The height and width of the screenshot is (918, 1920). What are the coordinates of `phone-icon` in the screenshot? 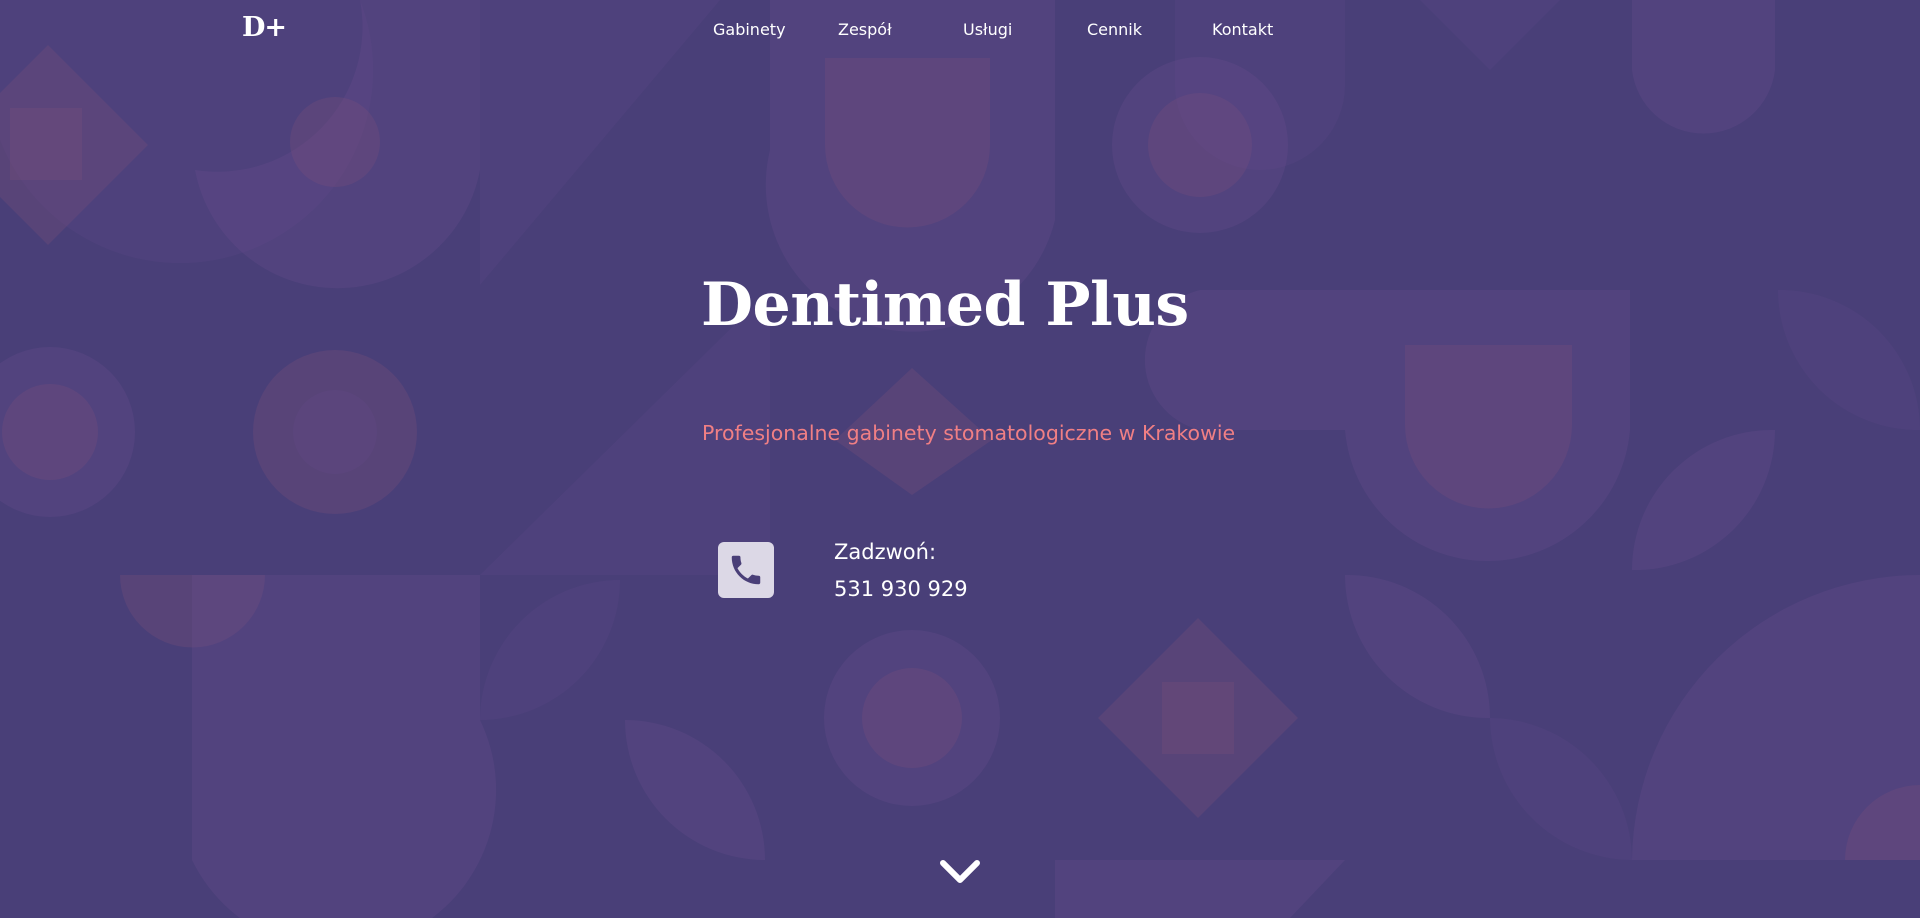 It's located at (746, 570).